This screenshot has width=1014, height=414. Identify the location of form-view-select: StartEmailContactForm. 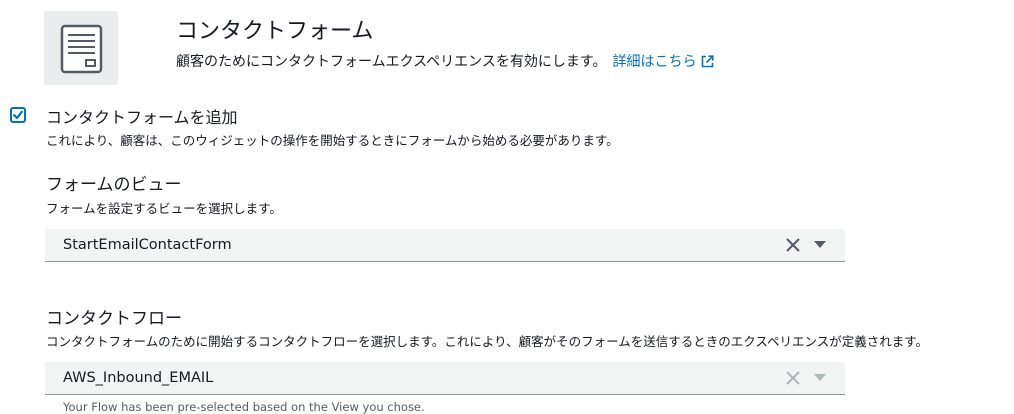
(445, 245).